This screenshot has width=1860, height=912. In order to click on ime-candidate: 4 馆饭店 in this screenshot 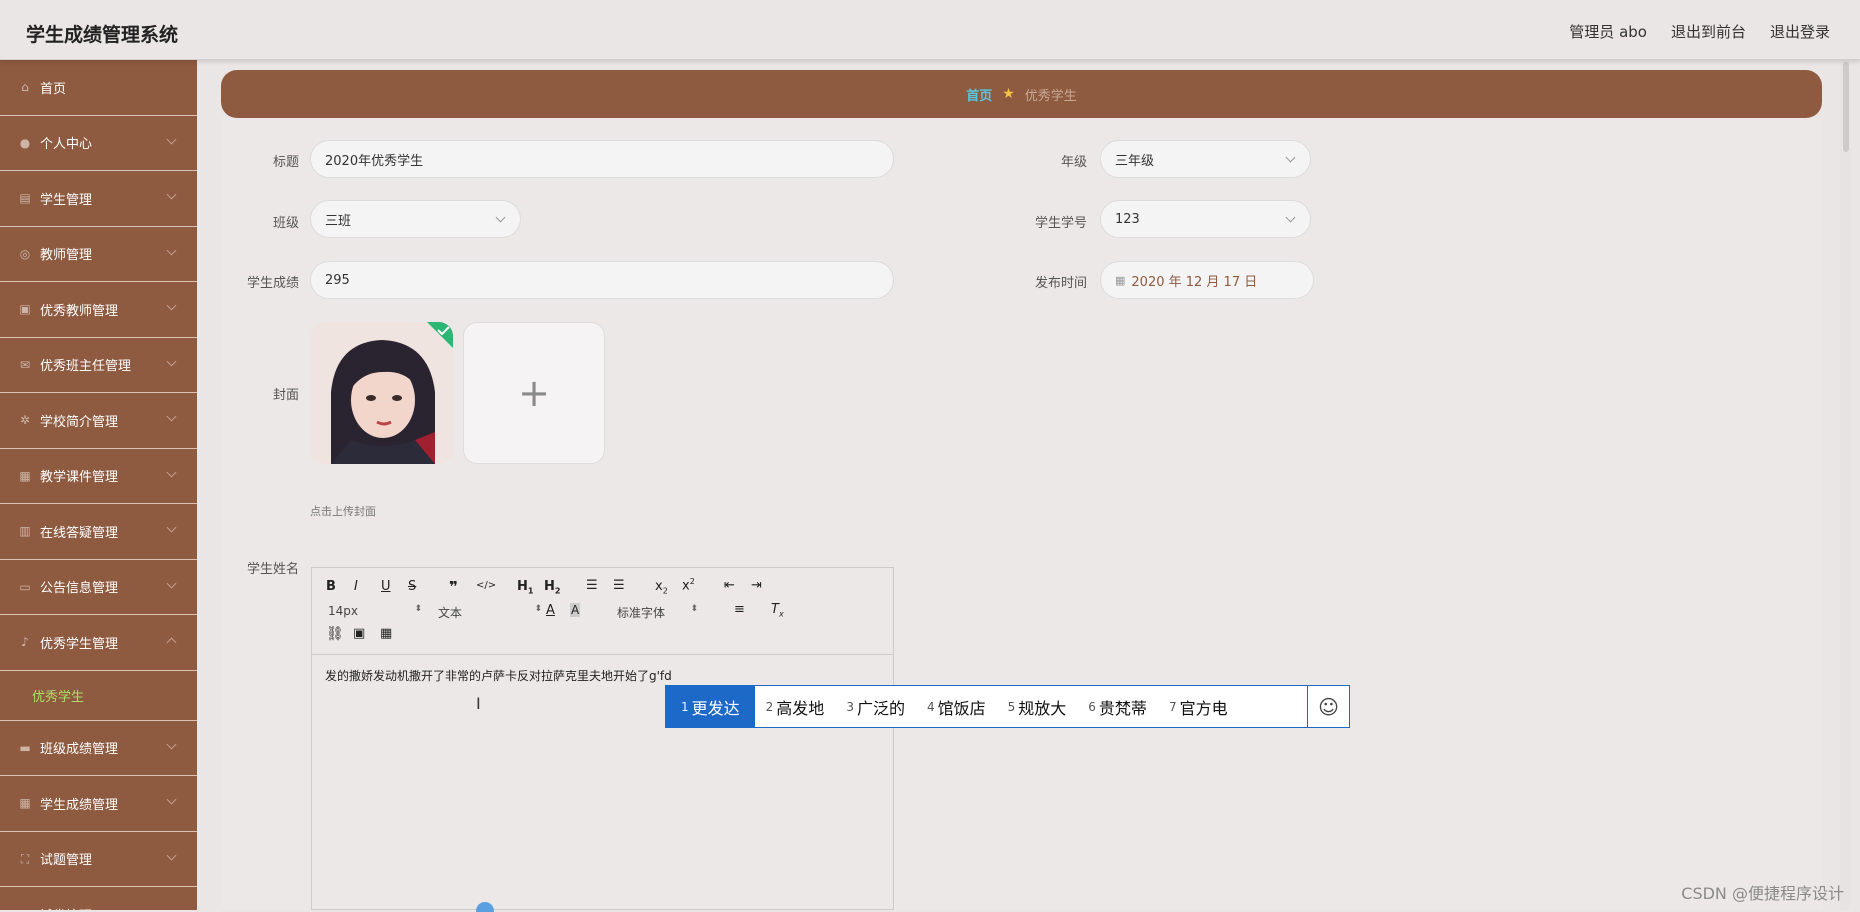, I will do `click(956, 706)`.